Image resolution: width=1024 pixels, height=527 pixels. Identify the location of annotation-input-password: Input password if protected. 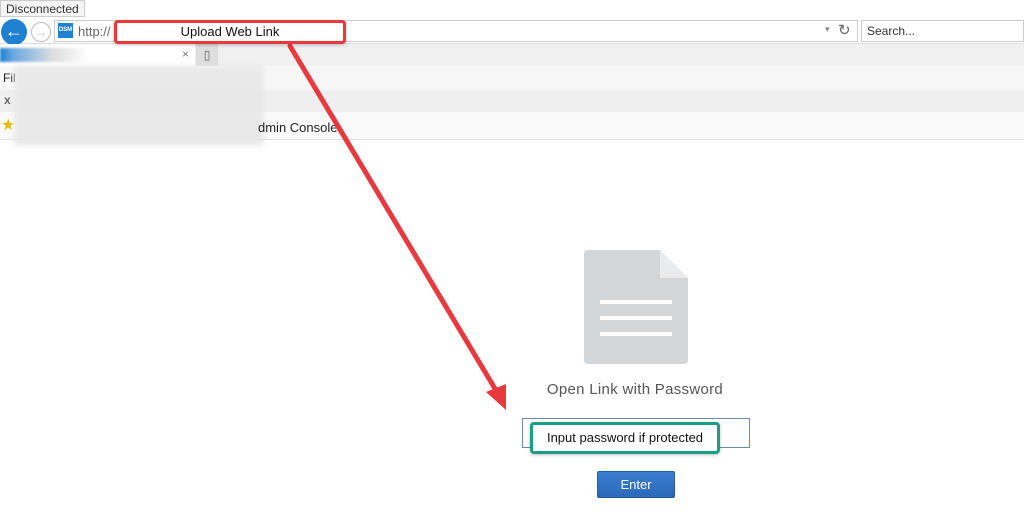
(625, 438).